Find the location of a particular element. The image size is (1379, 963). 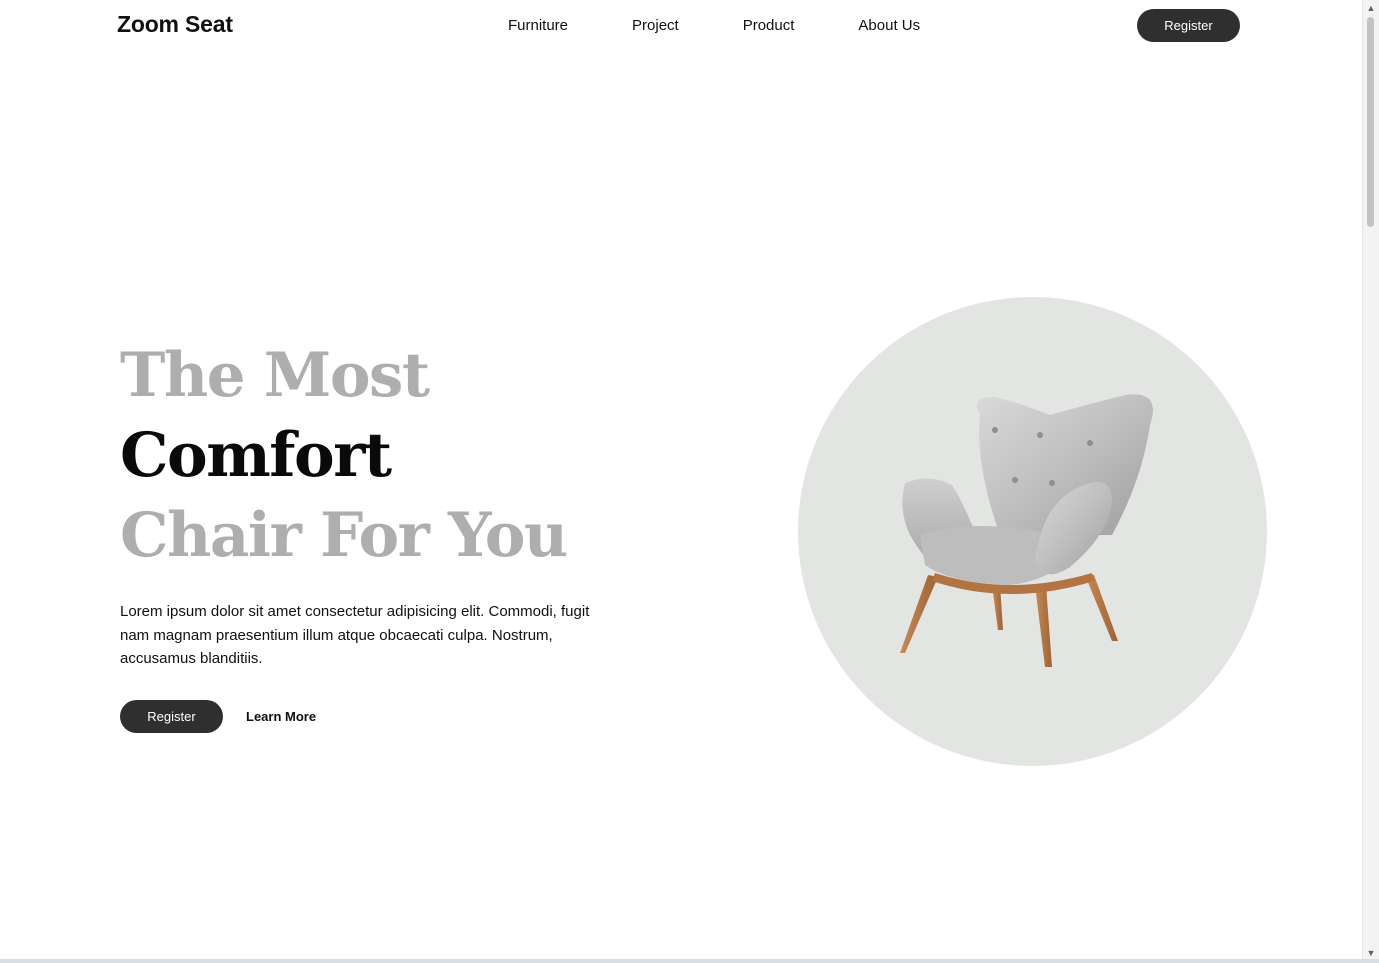

nav-register-button: Register is located at coordinates (1188, 25).